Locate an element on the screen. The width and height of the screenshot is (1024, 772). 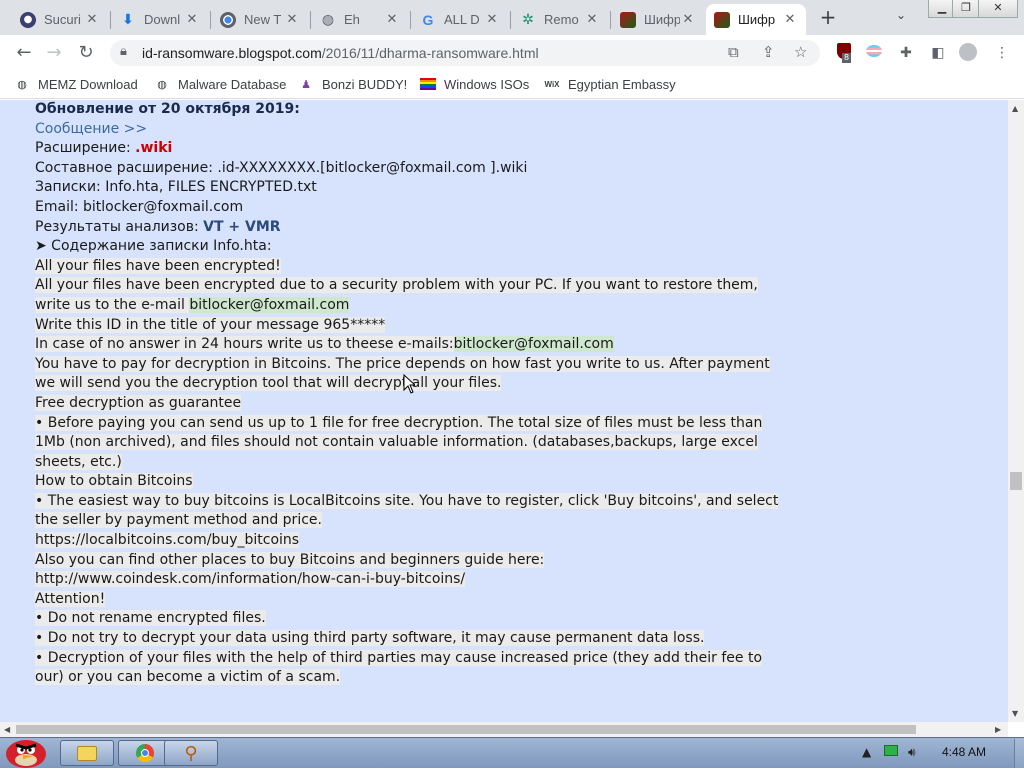
new-tab-button: + is located at coordinates (828, 18).